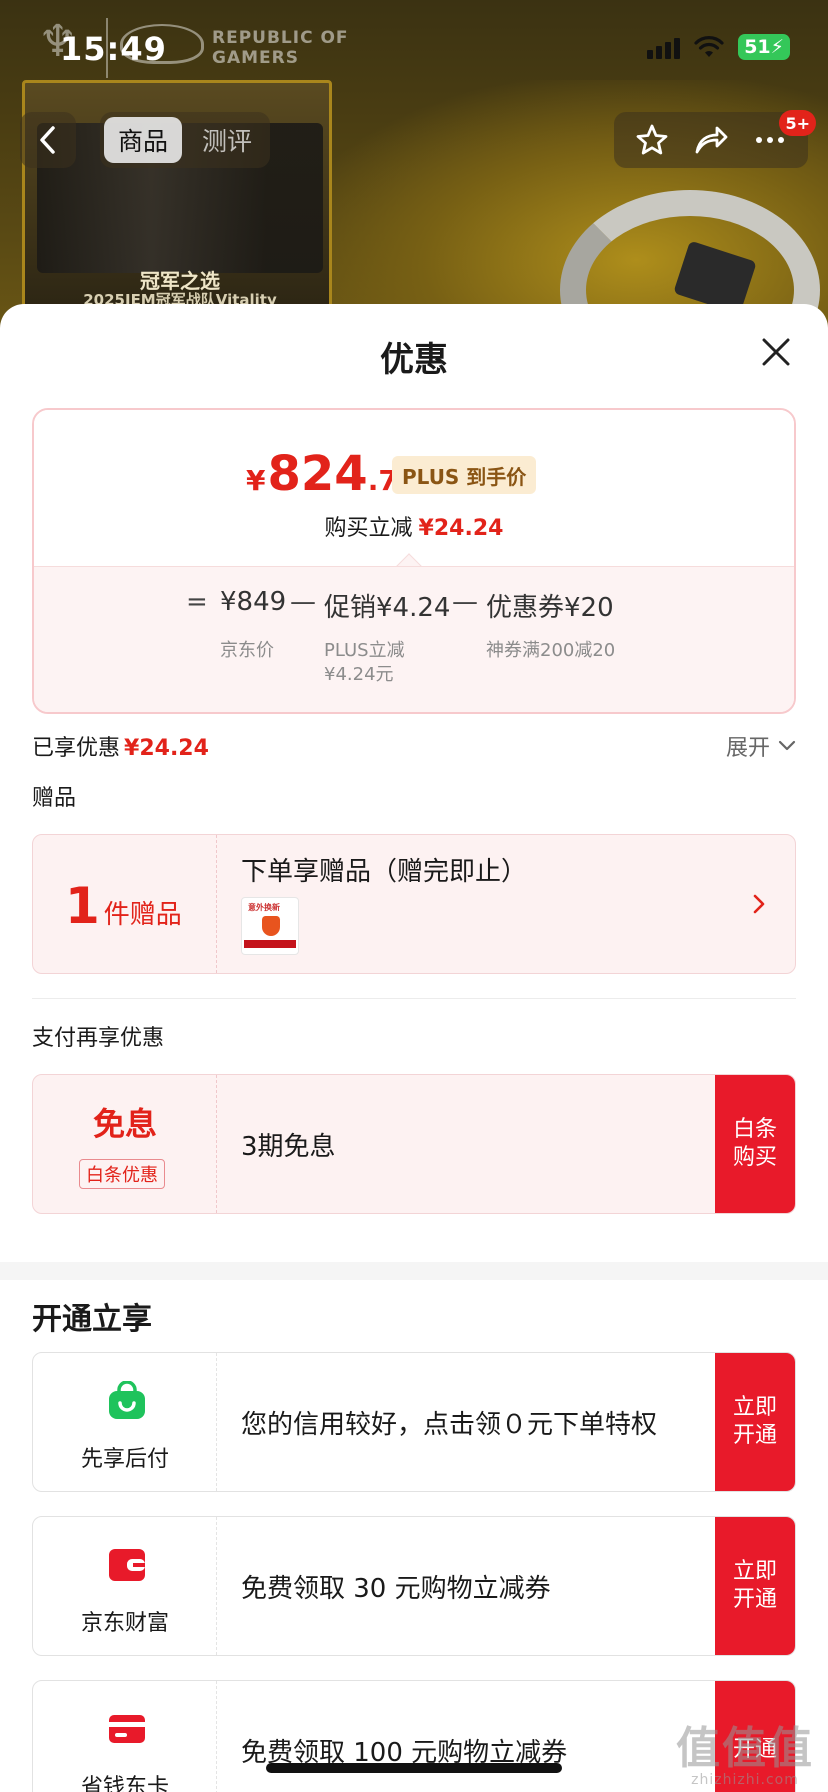 This screenshot has width=828, height=1792. I want to click on sheet-title: 优惠, so click(414, 360).